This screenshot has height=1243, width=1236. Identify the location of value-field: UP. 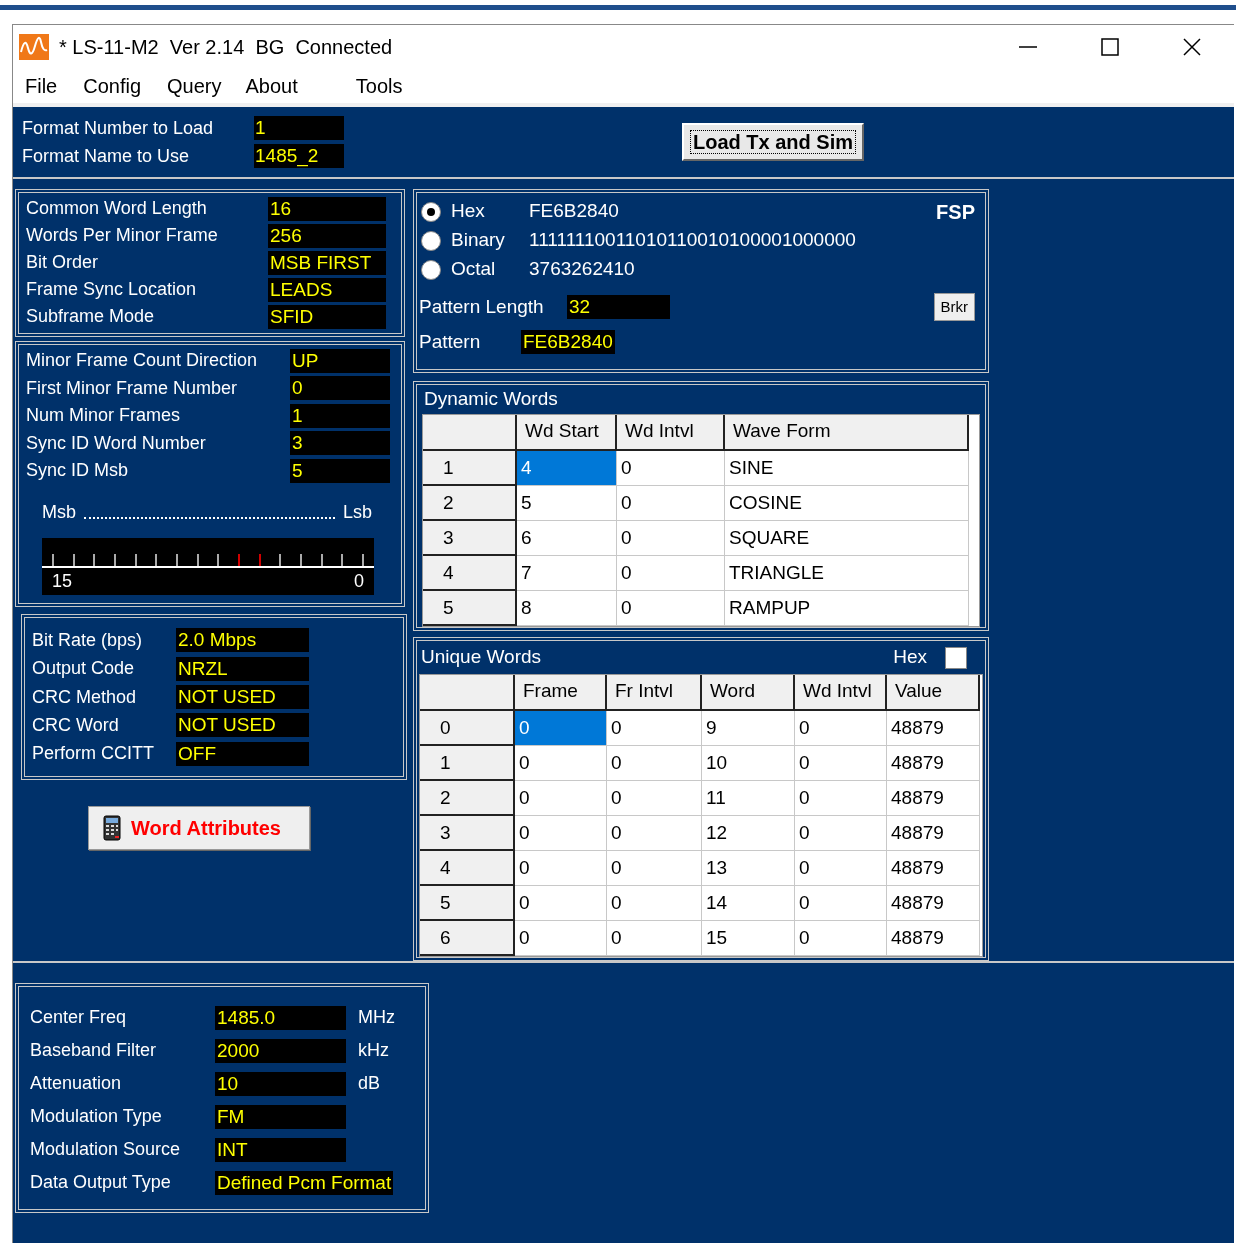
(340, 360).